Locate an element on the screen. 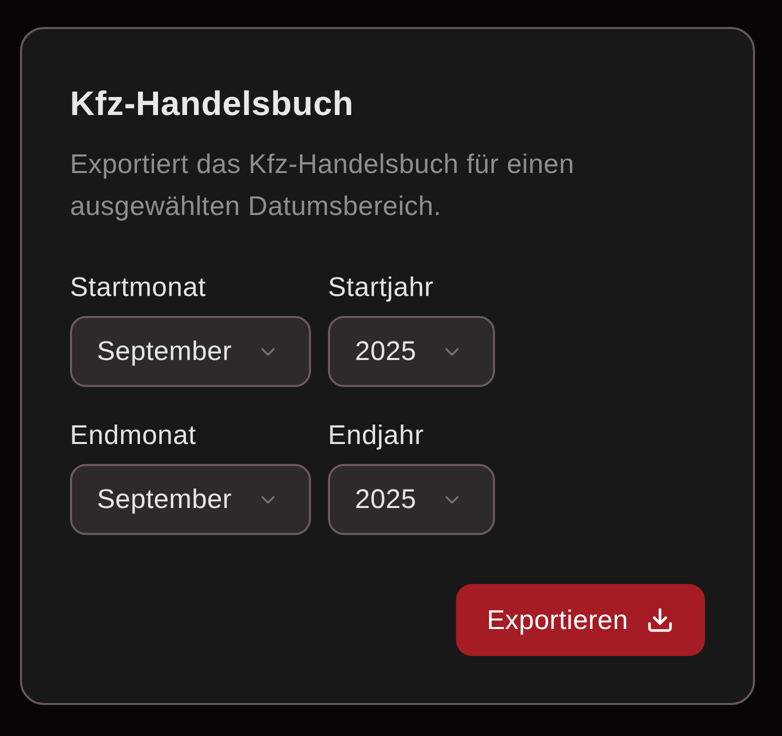  card-description: Exportiert das Kfz-Handelsbuch für einen ausgewählten Datumsbereich. is located at coordinates (323, 185).